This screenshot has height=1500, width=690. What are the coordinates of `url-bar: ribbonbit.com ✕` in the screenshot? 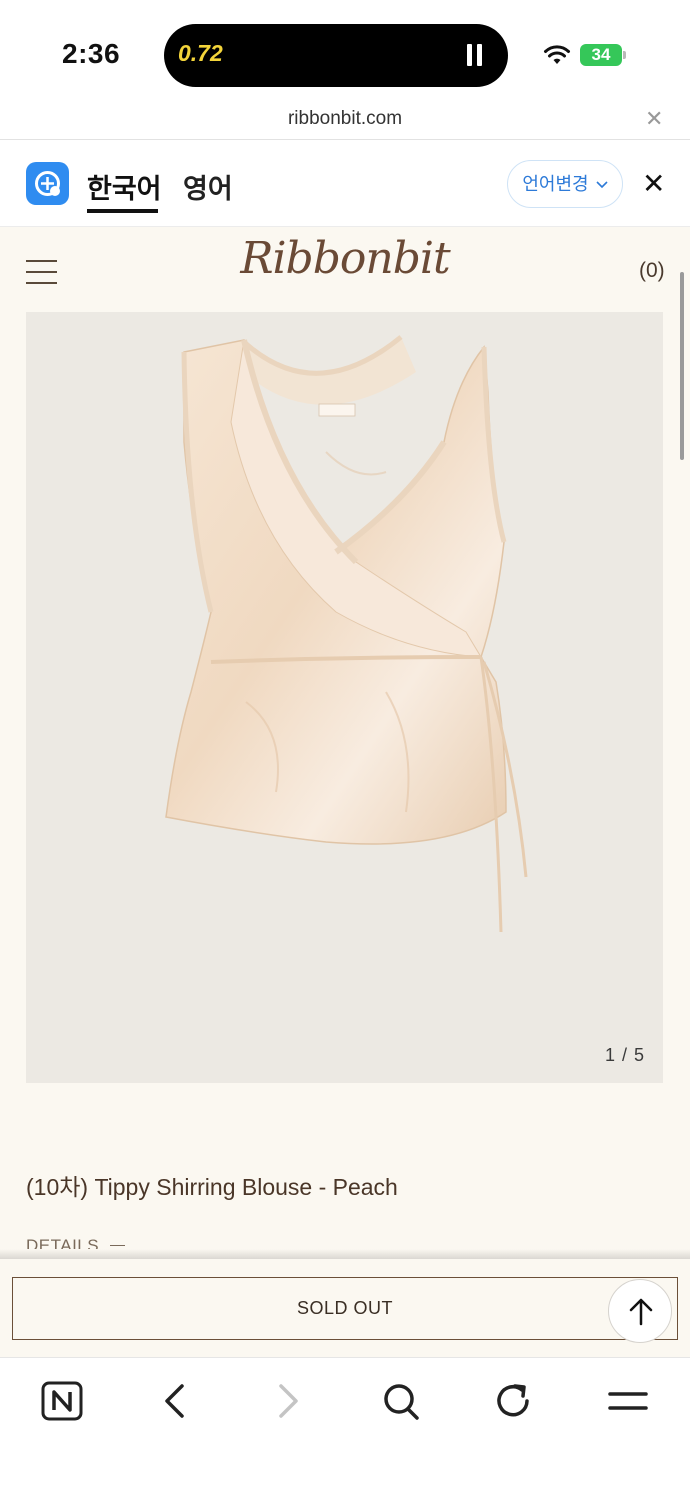 It's located at (345, 120).